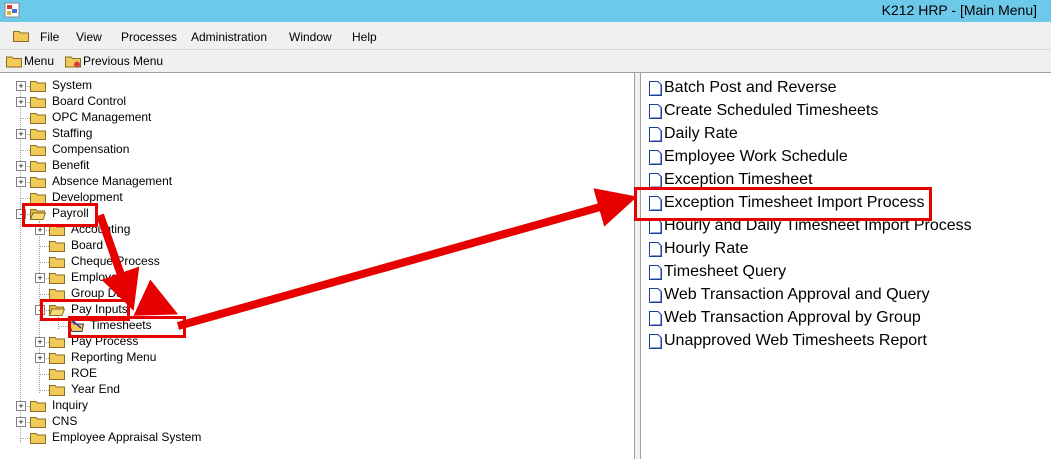 This screenshot has width=1051, height=459. I want to click on process-item-web-transaction-approval-and-query: Web Transaction Approval and Query, so click(844, 296).